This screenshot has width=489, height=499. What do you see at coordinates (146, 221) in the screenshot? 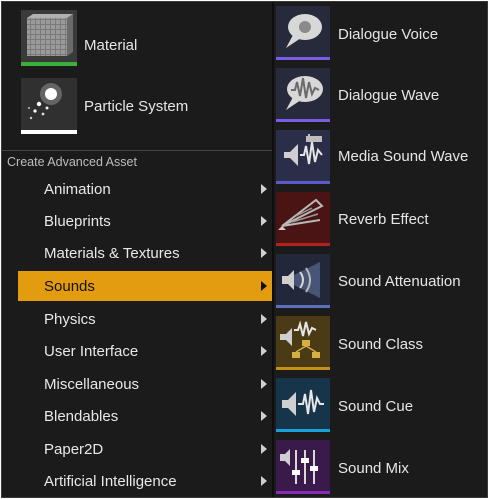
I see `category-blueprints: Blueprints` at bounding box center [146, 221].